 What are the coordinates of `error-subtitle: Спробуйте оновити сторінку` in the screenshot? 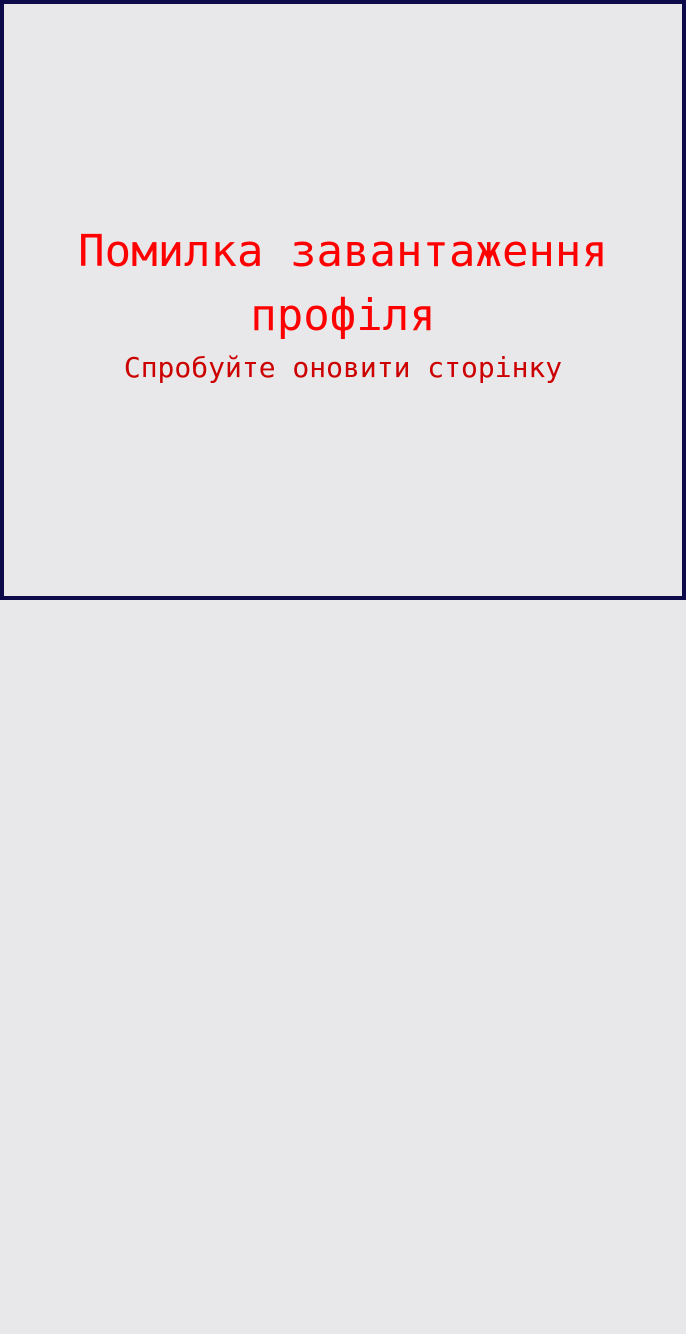 It's located at (343, 367).